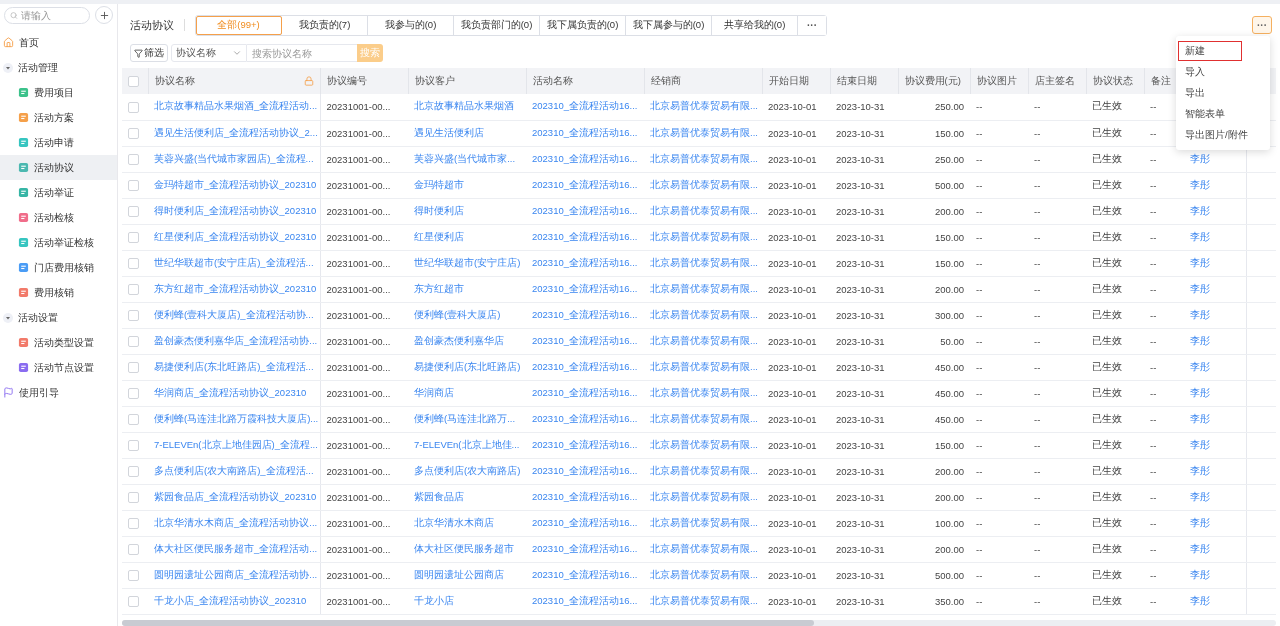 Image resolution: width=1280 pixels, height=626 pixels. Describe the element at coordinates (1223, 72) in the screenshot. I see `menu-item: 导入` at that location.